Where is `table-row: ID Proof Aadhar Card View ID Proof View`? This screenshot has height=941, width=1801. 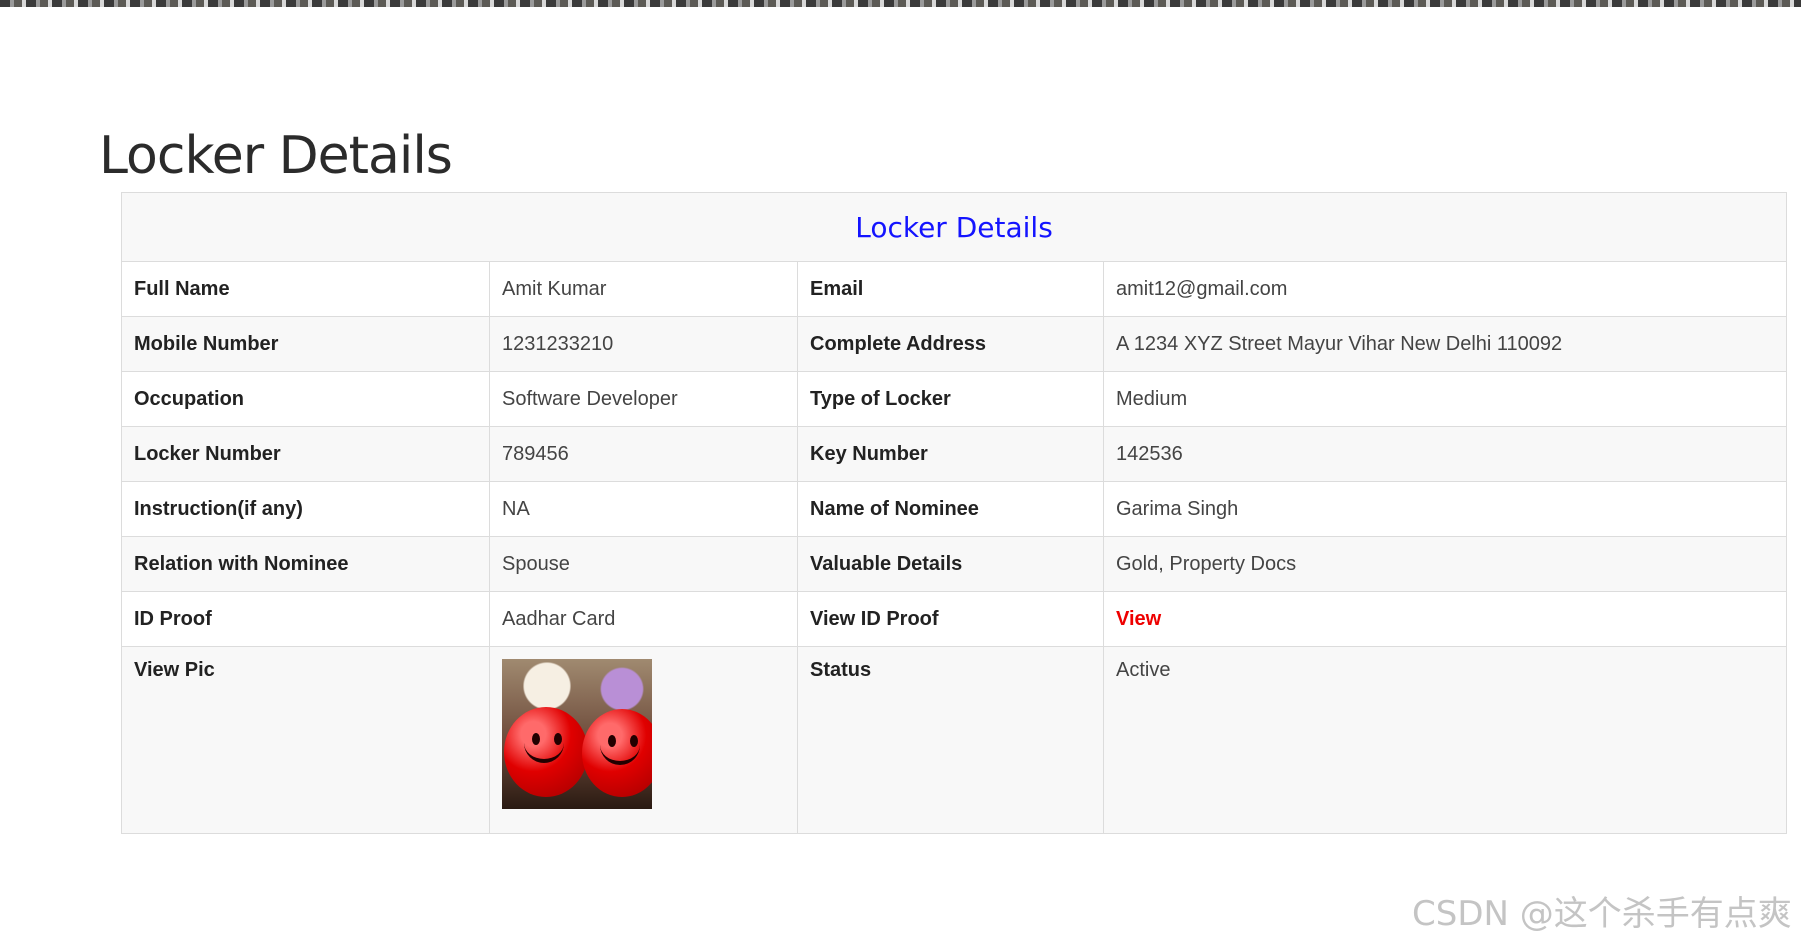 table-row: ID Proof Aadhar Card View ID Proof View is located at coordinates (954, 619).